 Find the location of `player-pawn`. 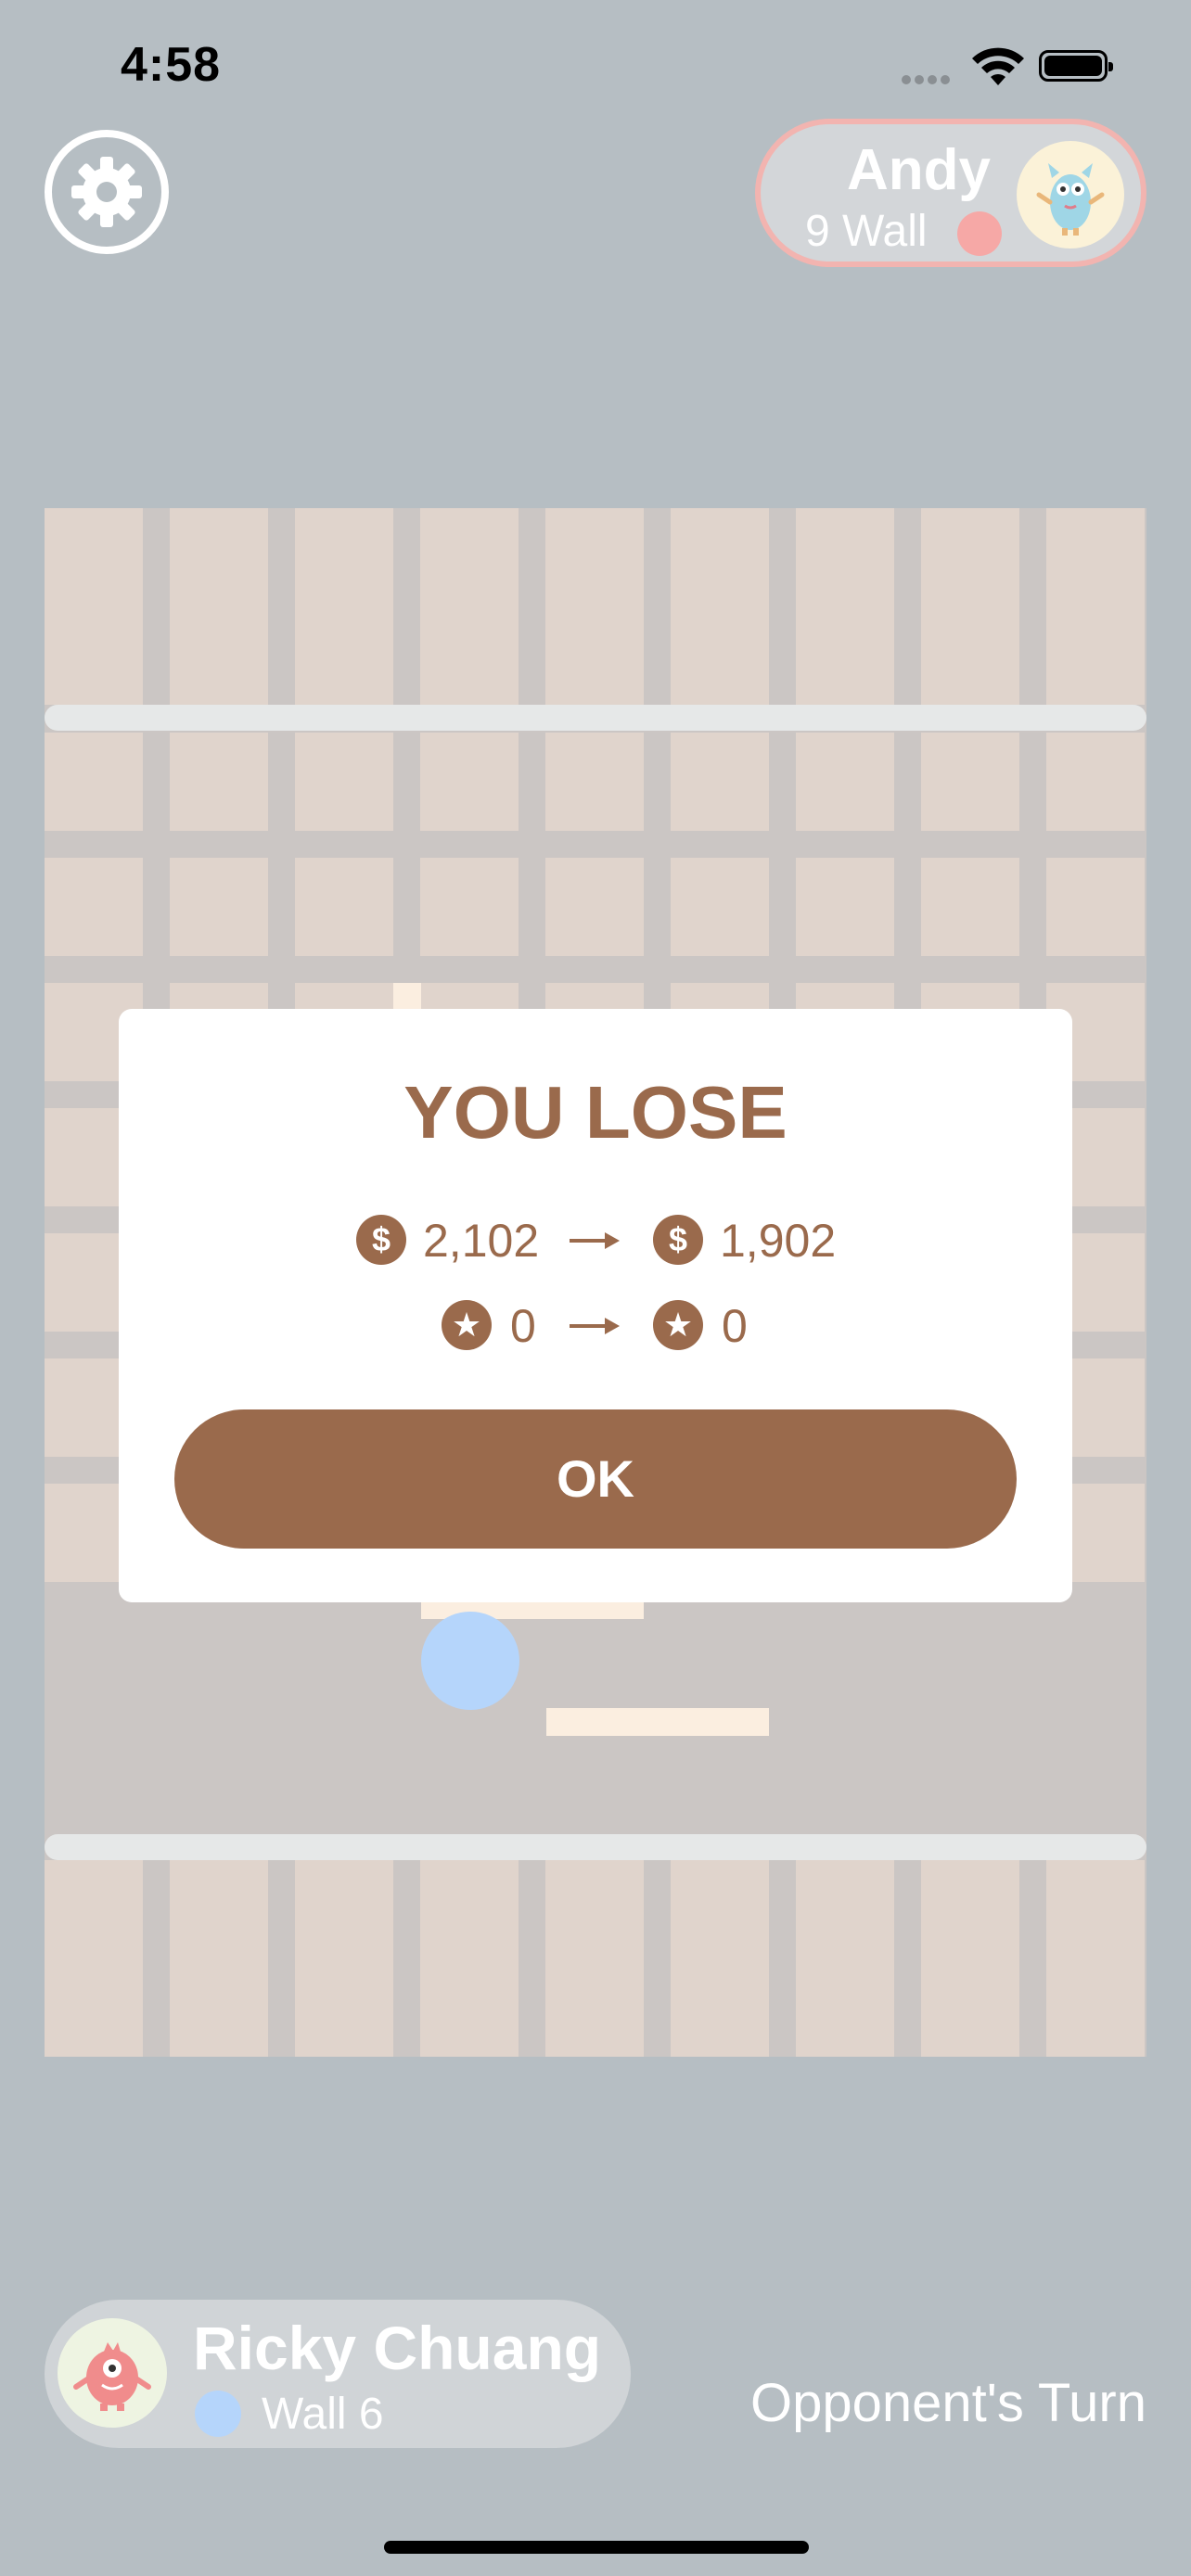

player-pawn is located at coordinates (470, 1661).